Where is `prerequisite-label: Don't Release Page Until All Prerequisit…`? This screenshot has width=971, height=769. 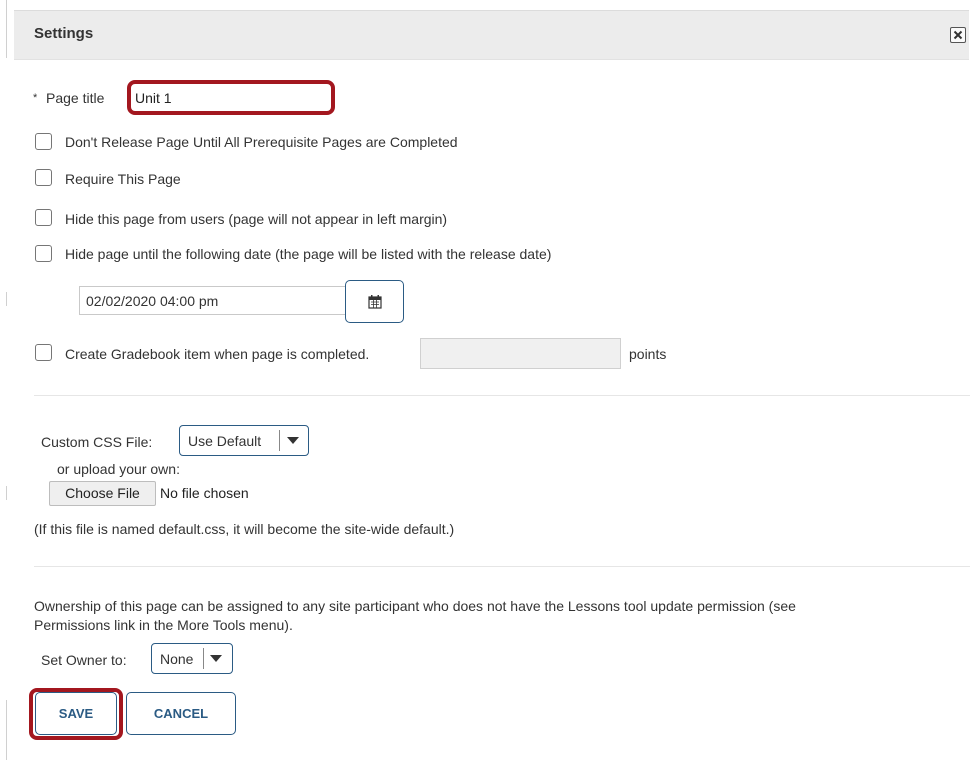
prerequisite-label: Don't Release Page Until All Prerequisit… is located at coordinates (261, 142).